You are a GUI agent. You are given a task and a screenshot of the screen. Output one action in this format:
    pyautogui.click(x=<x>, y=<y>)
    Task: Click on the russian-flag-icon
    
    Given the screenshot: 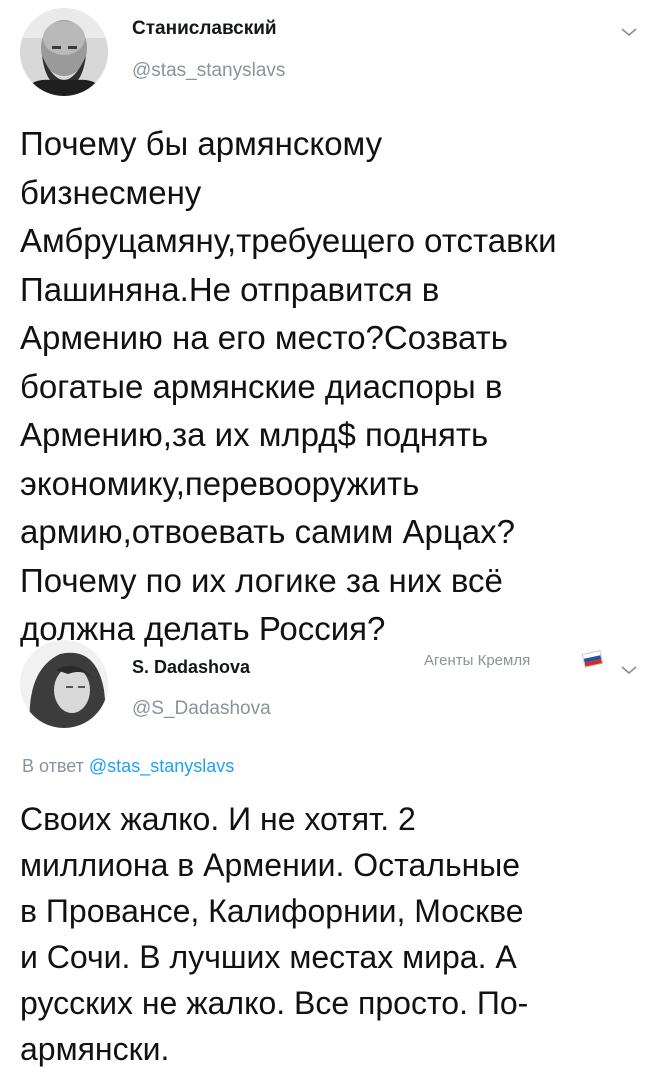 What is the action you would take?
    pyautogui.click(x=592, y=659)
    